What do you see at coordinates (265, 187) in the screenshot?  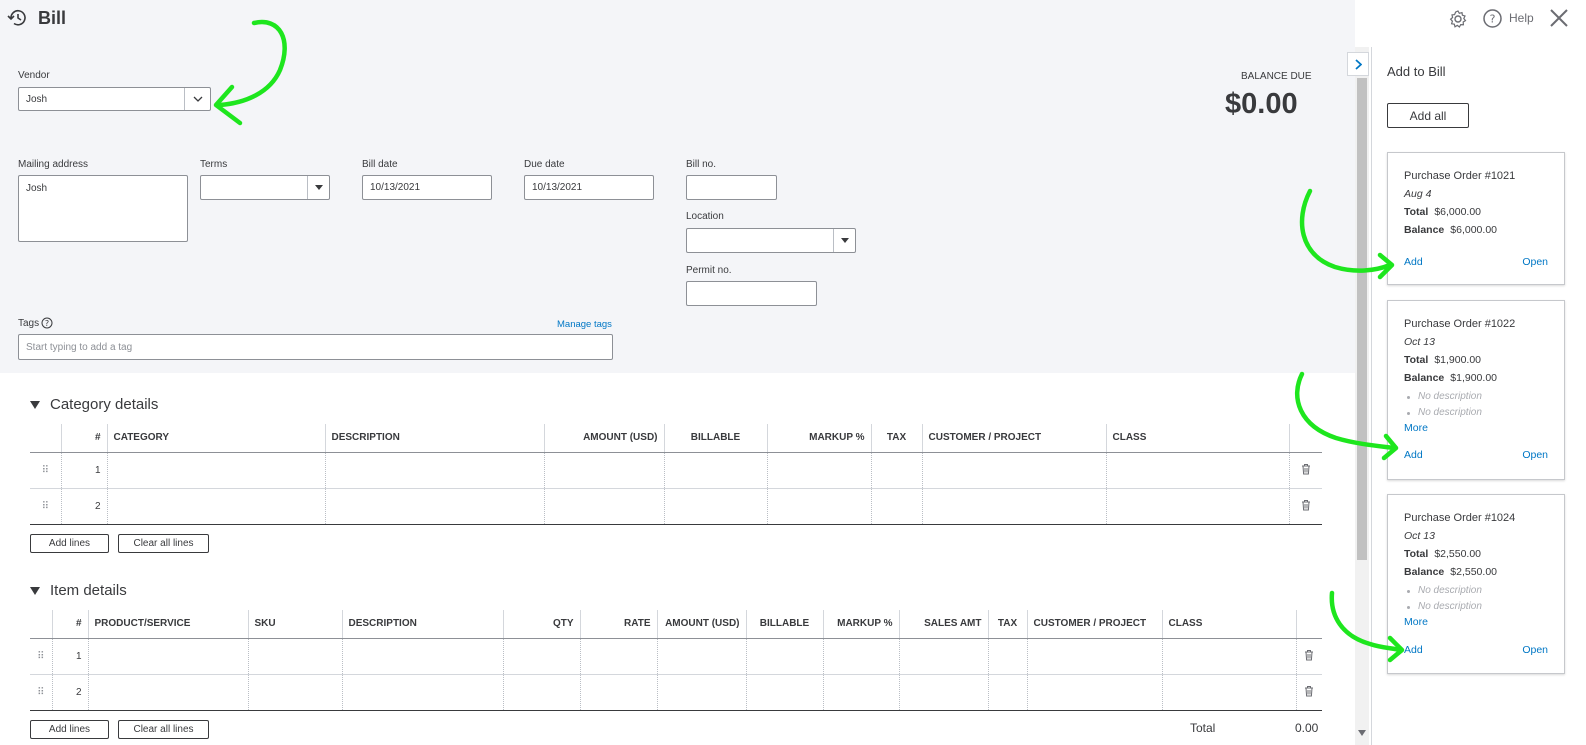 I see `terms-select` at bounding box center [265, 187].